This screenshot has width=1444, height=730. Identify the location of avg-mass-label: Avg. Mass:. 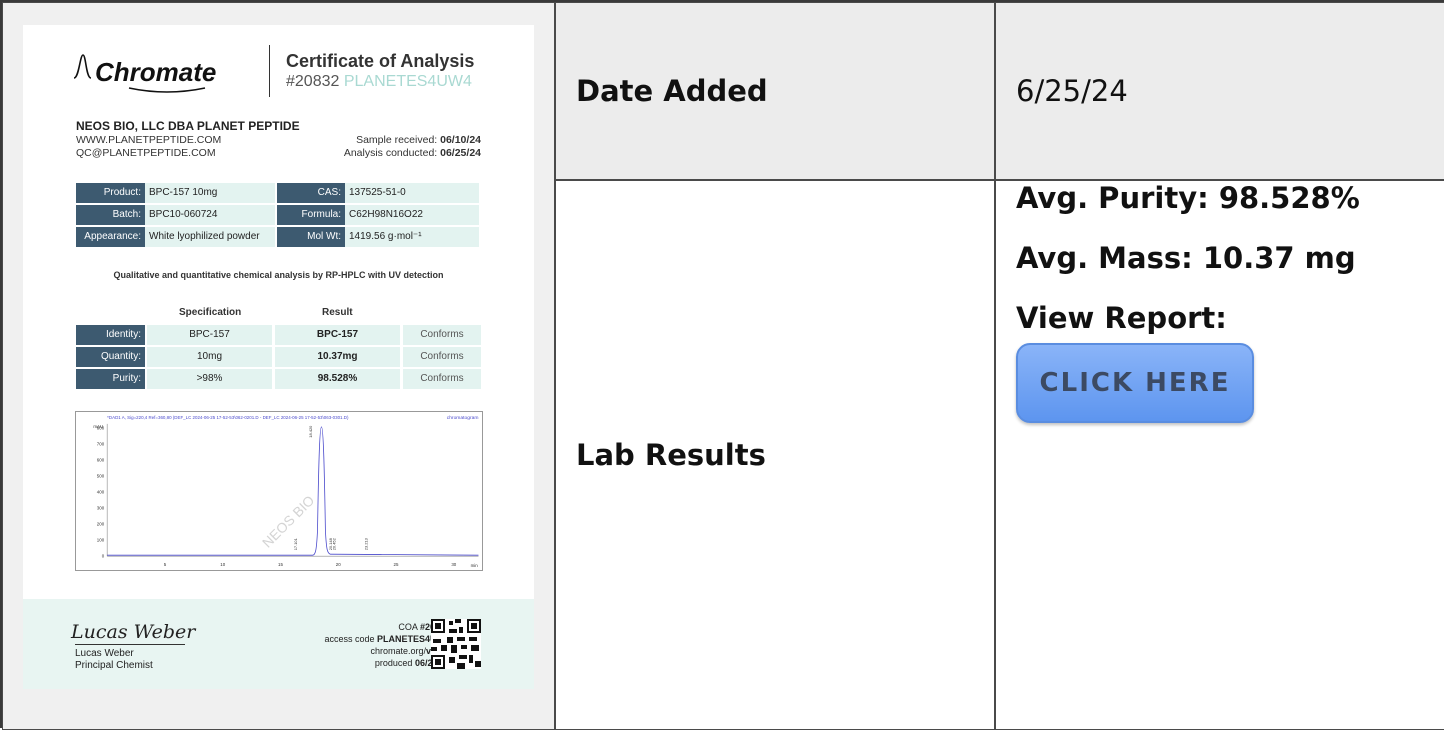
(1104, 258).